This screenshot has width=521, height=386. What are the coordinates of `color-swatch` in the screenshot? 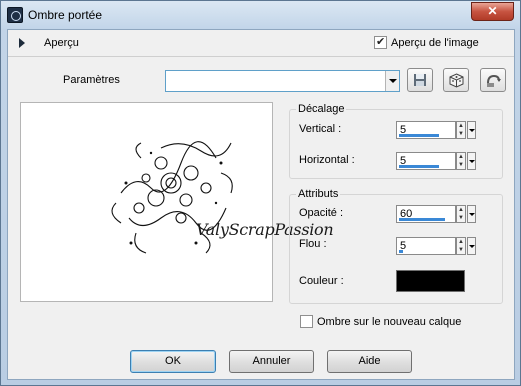 It's located at (430, 281).